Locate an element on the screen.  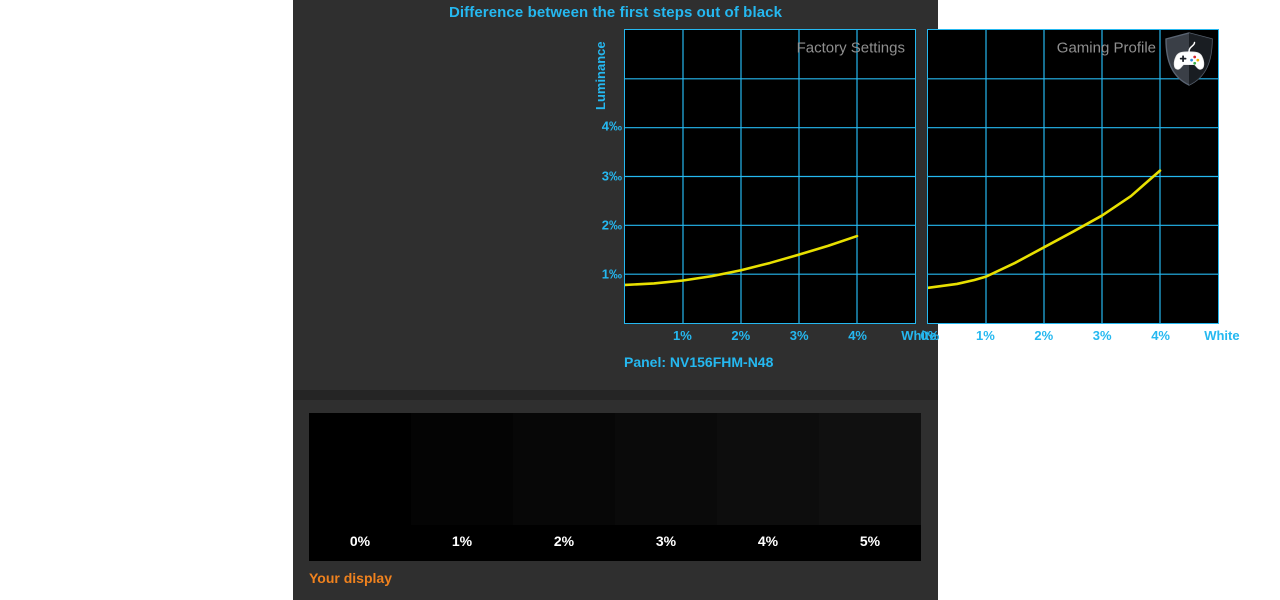
black-level-step-strip: 0% 1% 2% 3% 4% 5% is located at coordinates (615, 487).